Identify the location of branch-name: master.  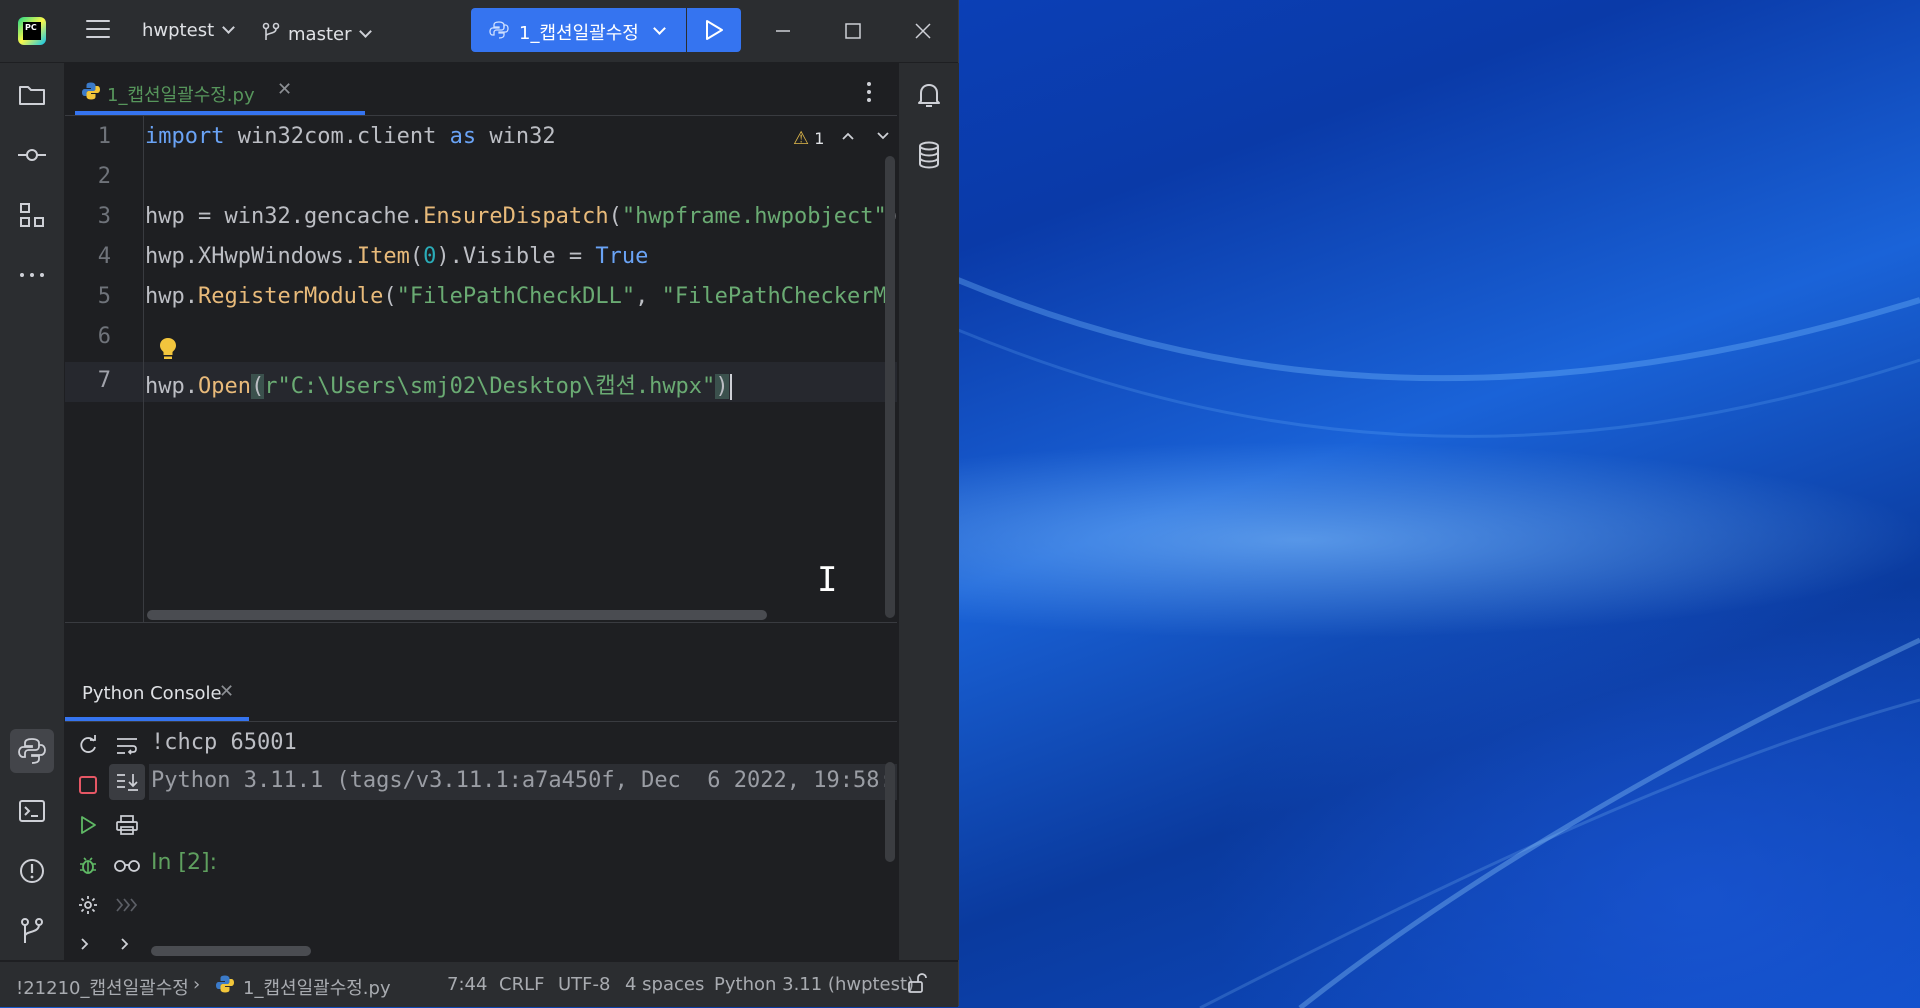
(320, 34).